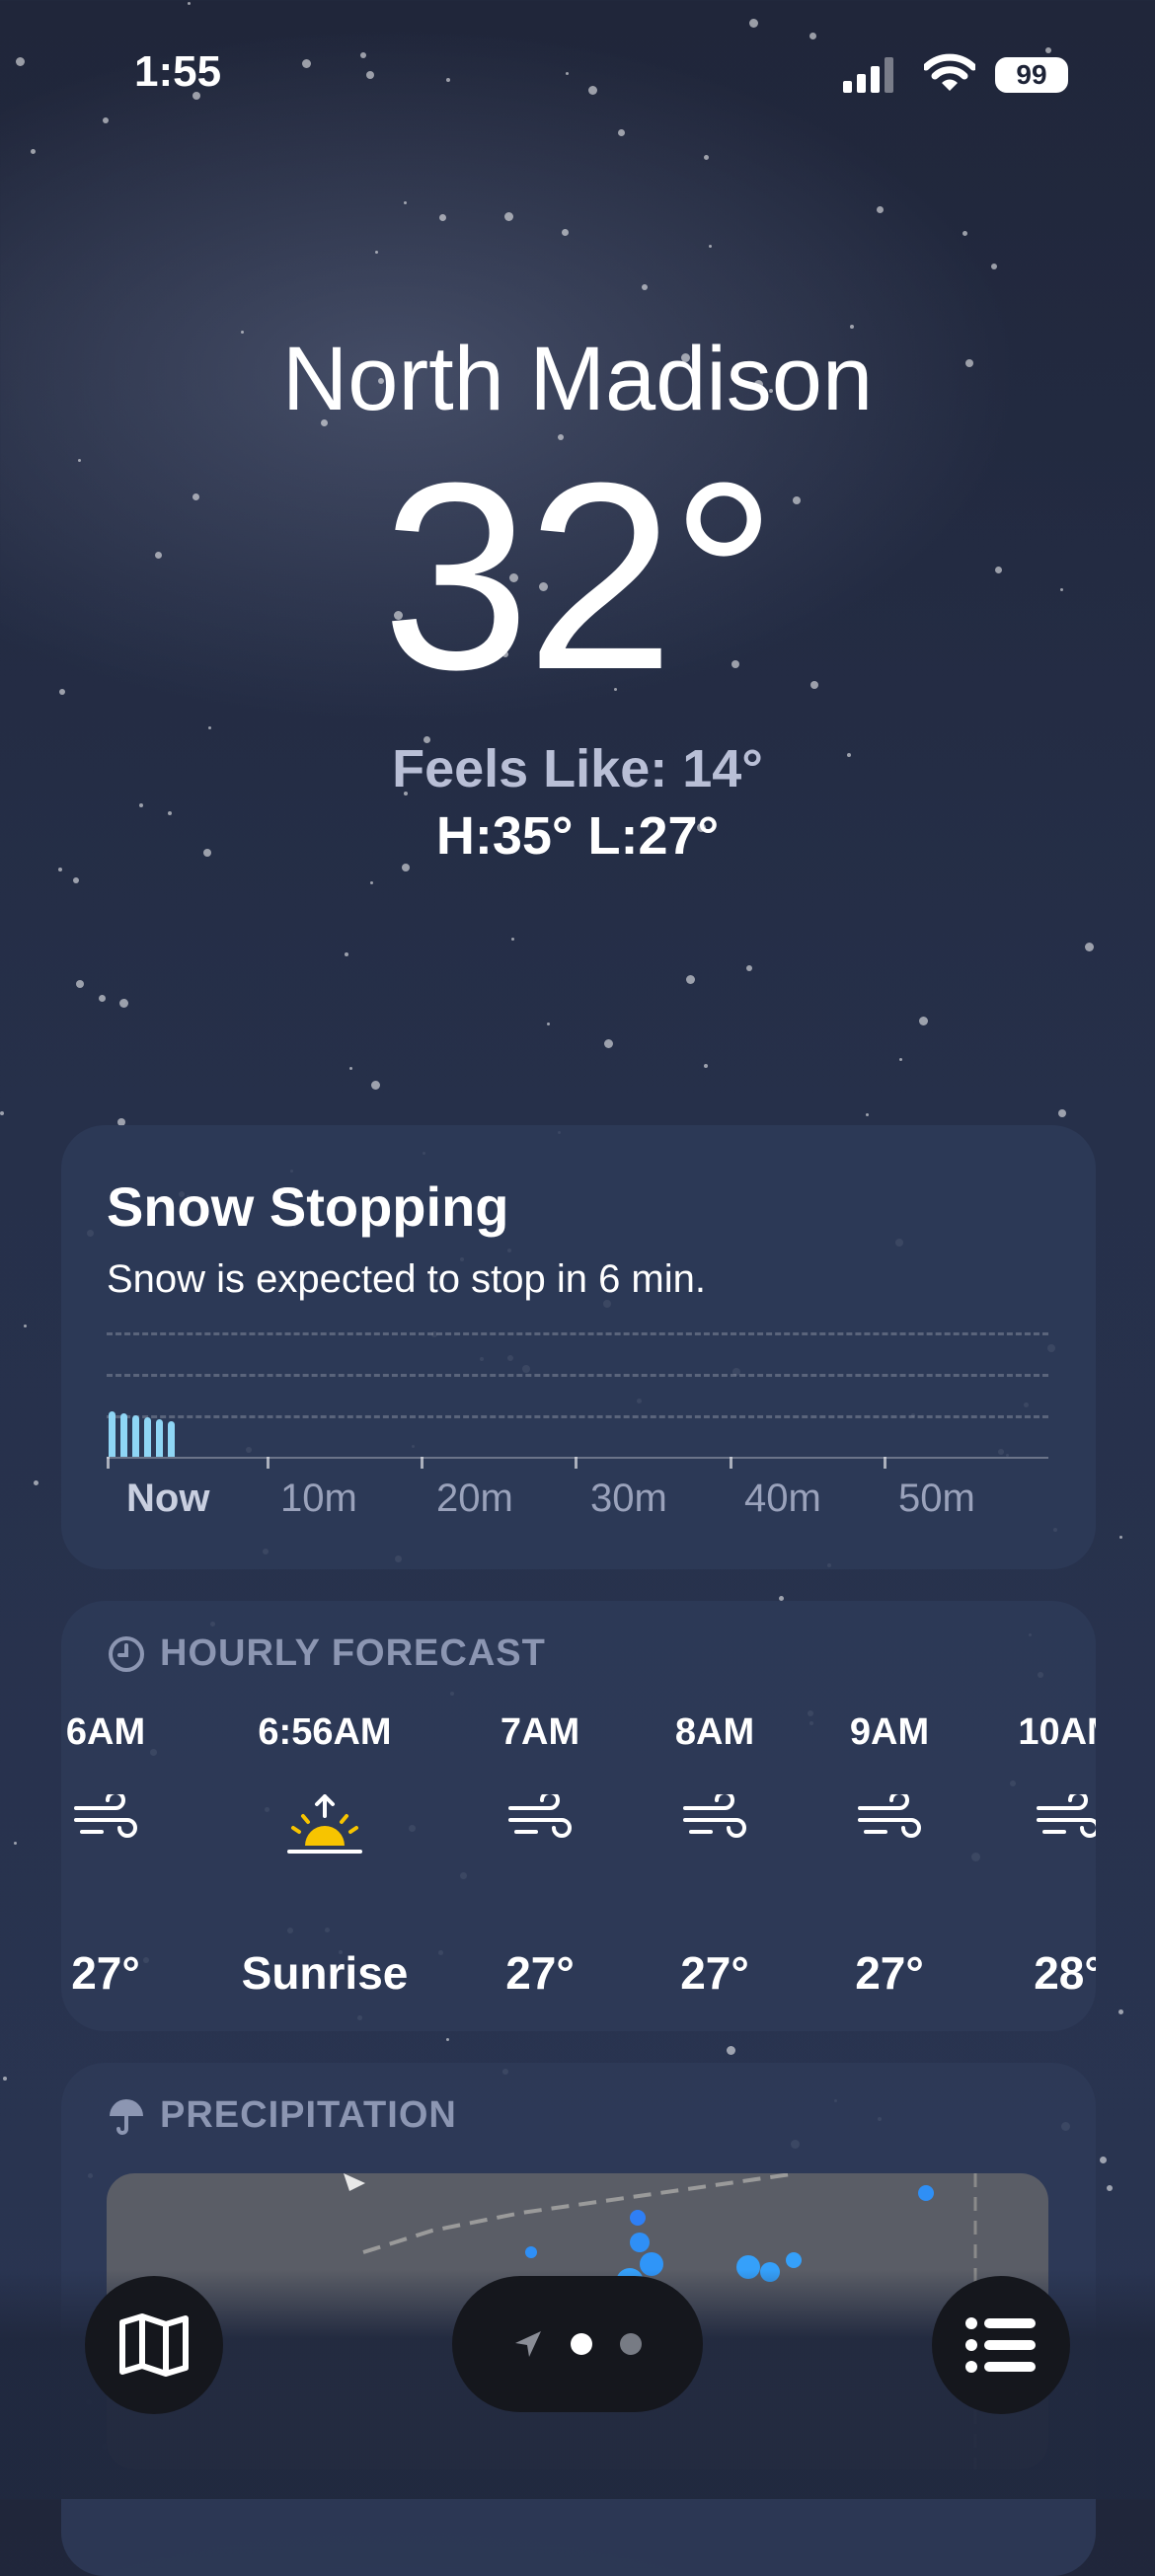 The height and width of the screenshot is (2576, 1155). What do you see at coordinates (325, 1973) in the screenshot?
I see `hourly-temperature: Sunrise` at bounding box center [325, 1973].